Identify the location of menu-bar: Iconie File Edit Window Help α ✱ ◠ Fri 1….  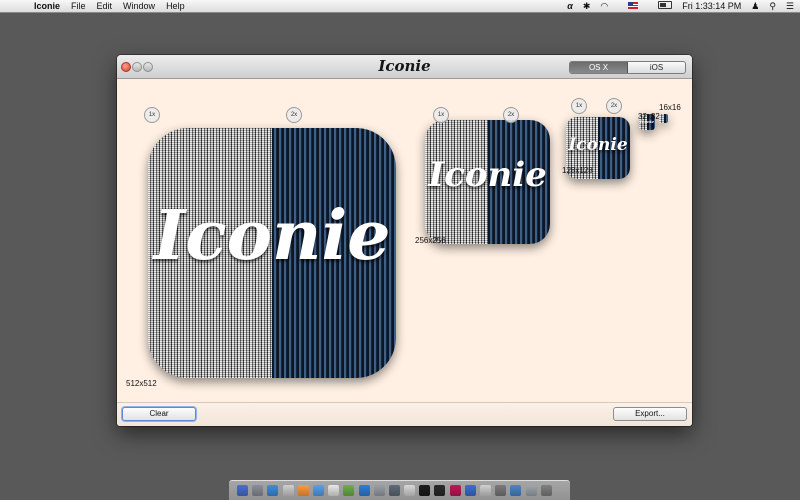
(400, 6).